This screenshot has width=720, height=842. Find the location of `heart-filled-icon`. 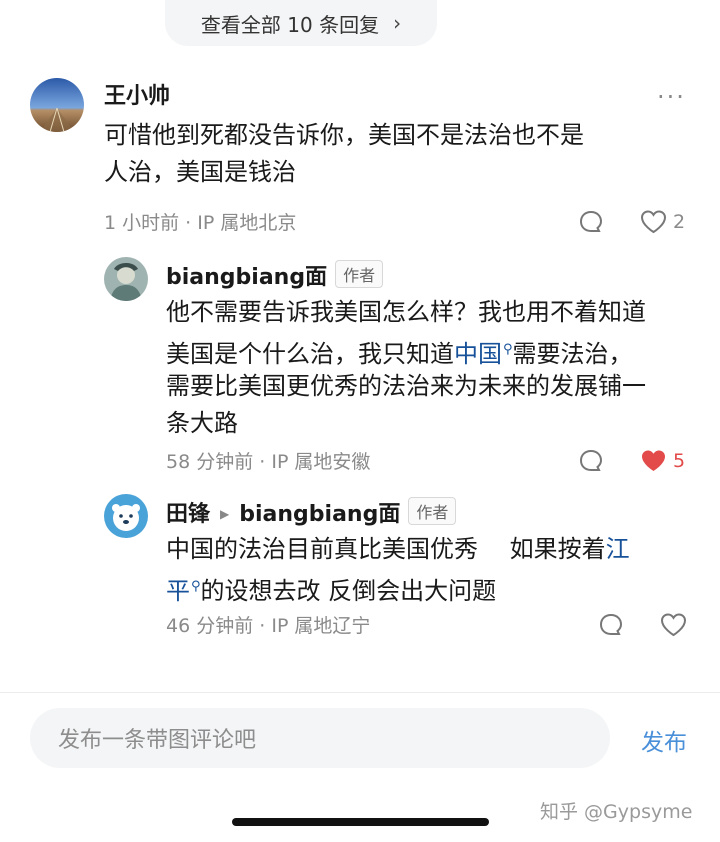

heart-filled-icon is located at coordinates (653, 460).